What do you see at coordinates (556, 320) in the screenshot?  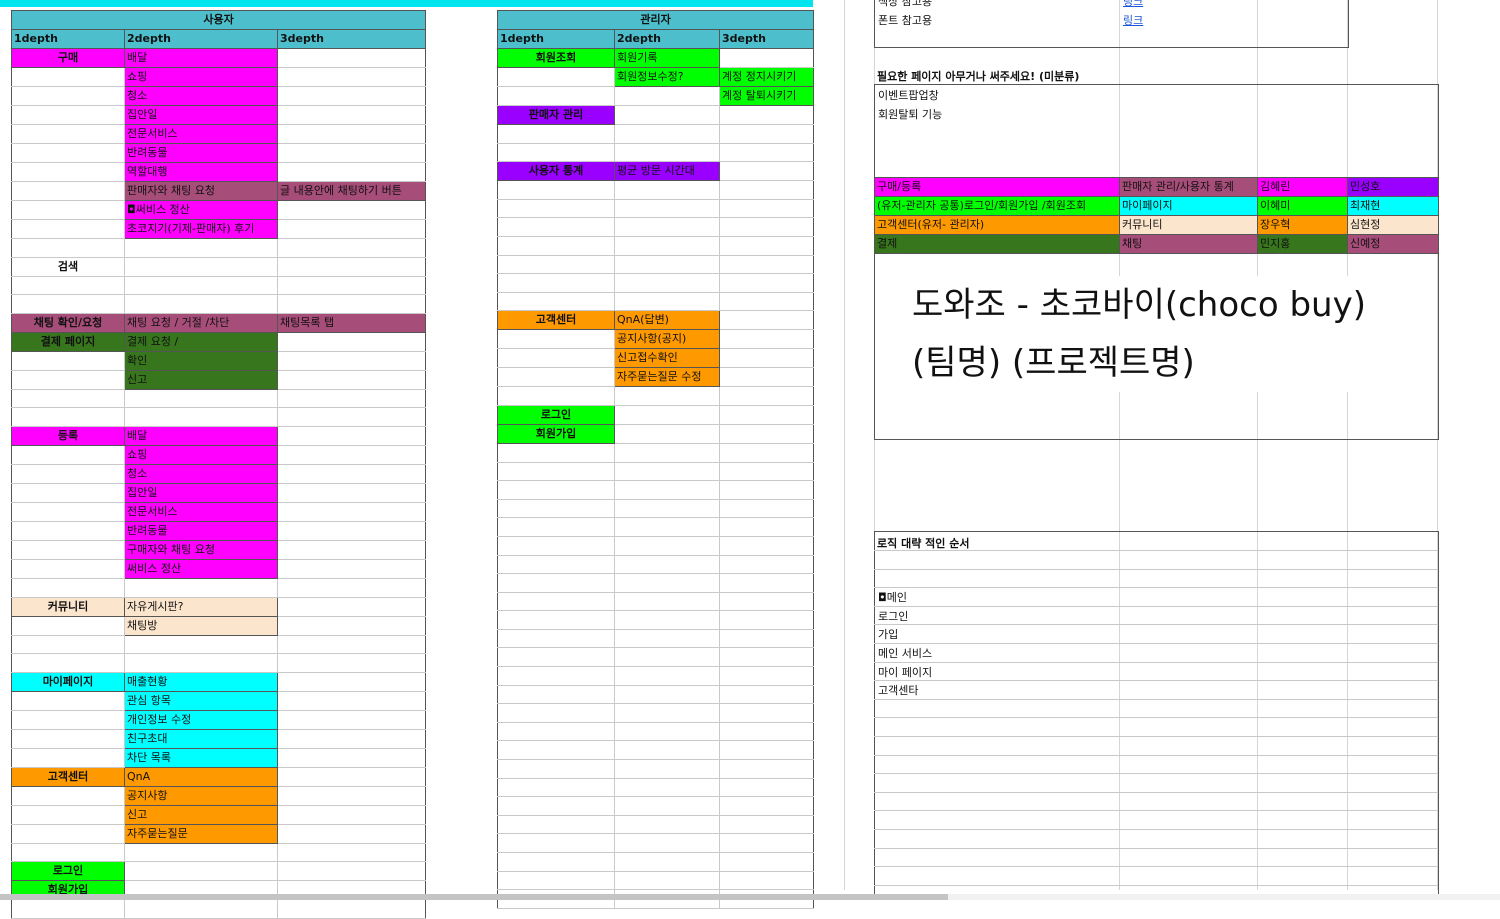 I see `depth1-cell: 고객센터` at bounding box center [556, 320].